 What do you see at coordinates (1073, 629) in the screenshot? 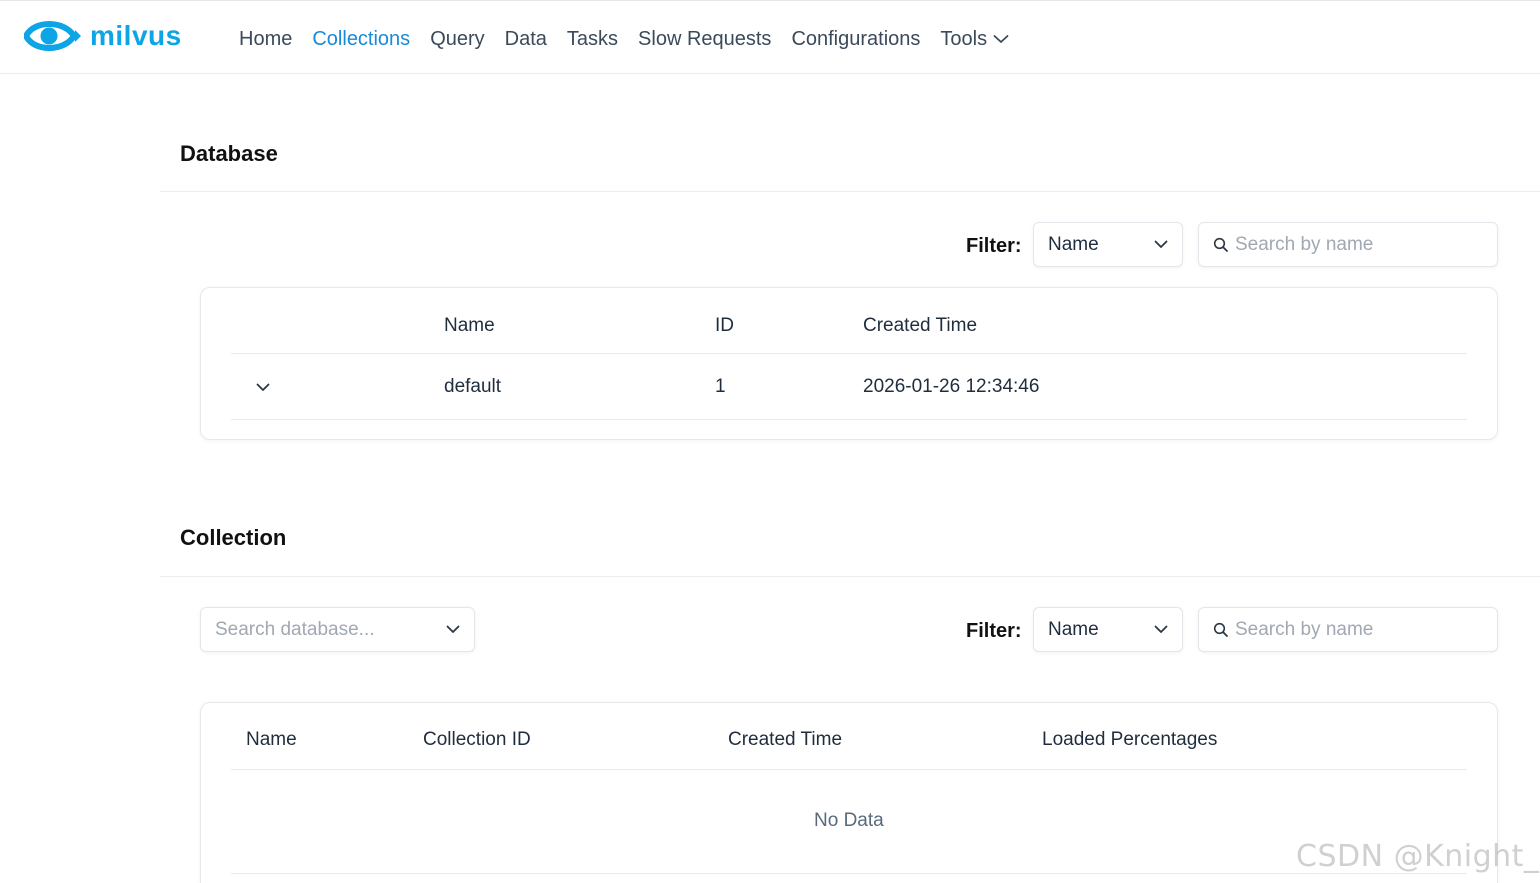
I see `collection-filter-value: Name` at bounding box center [1073, 629].